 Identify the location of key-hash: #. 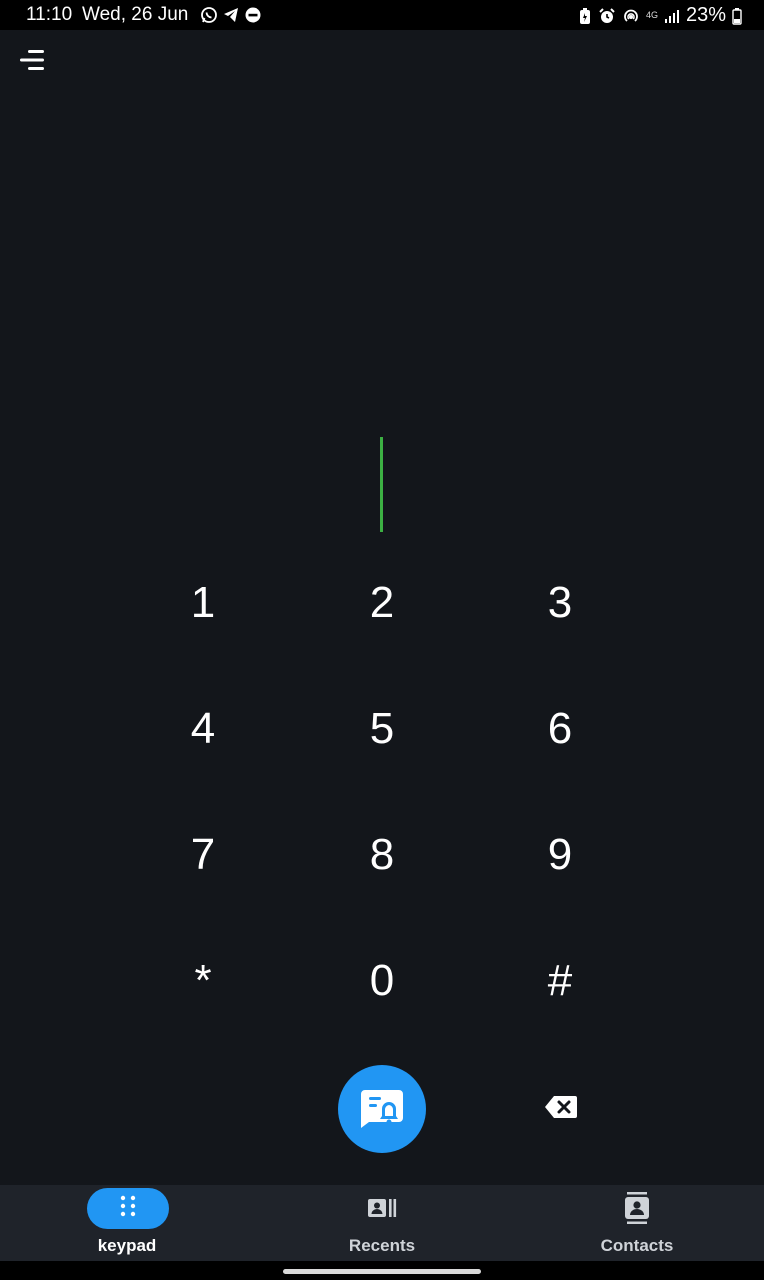
(560, 981).